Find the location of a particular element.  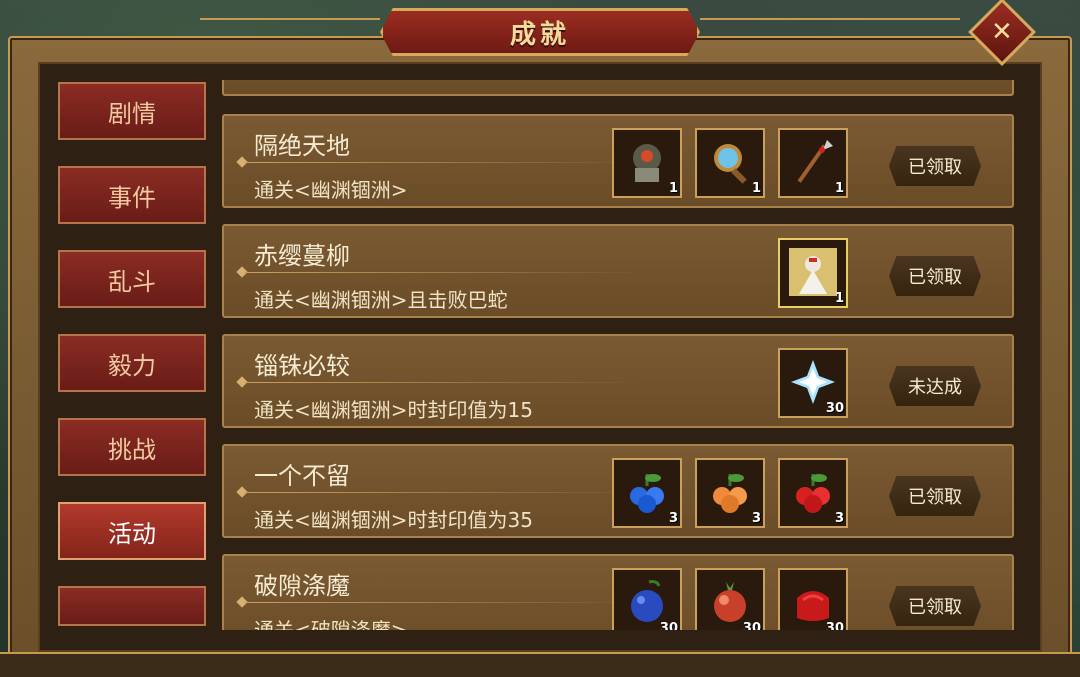

tab-events: 事件 is located at coordinates (132, 195).